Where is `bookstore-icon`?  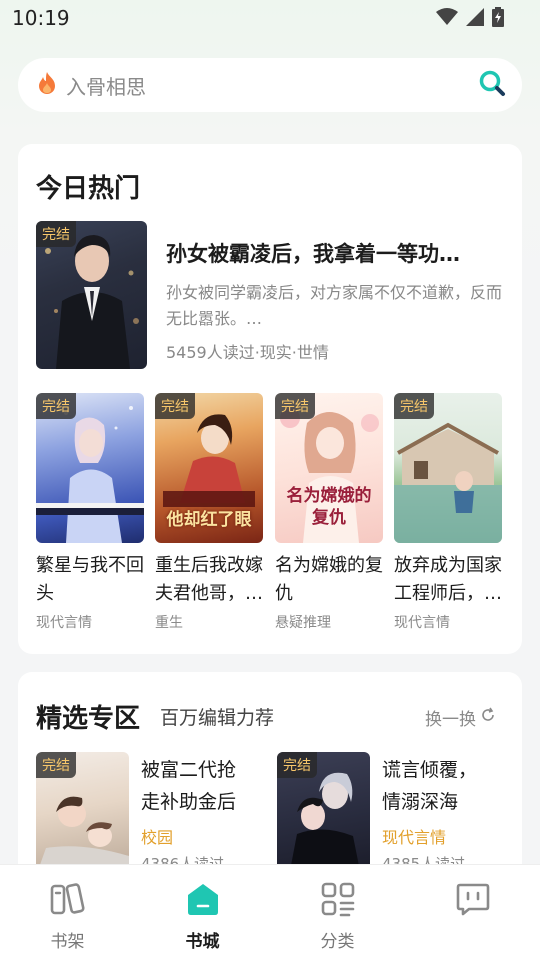 bookstore-icon is located at coordinates (203, 899).